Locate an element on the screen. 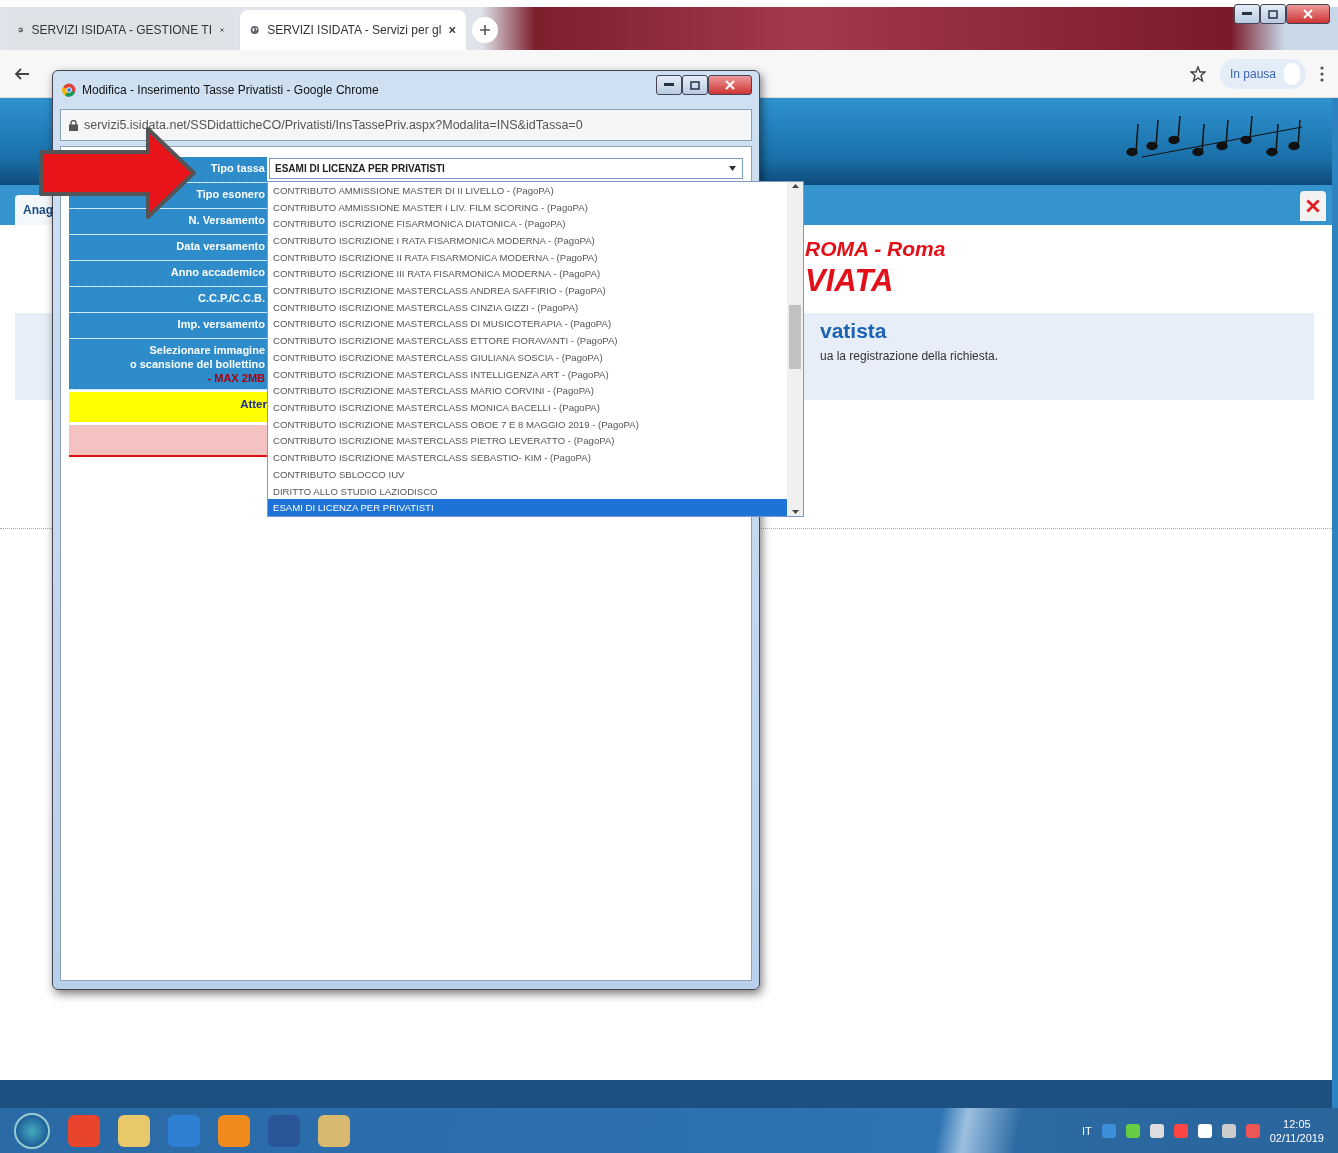  new-tab-button is located at coordinates (485, 30).